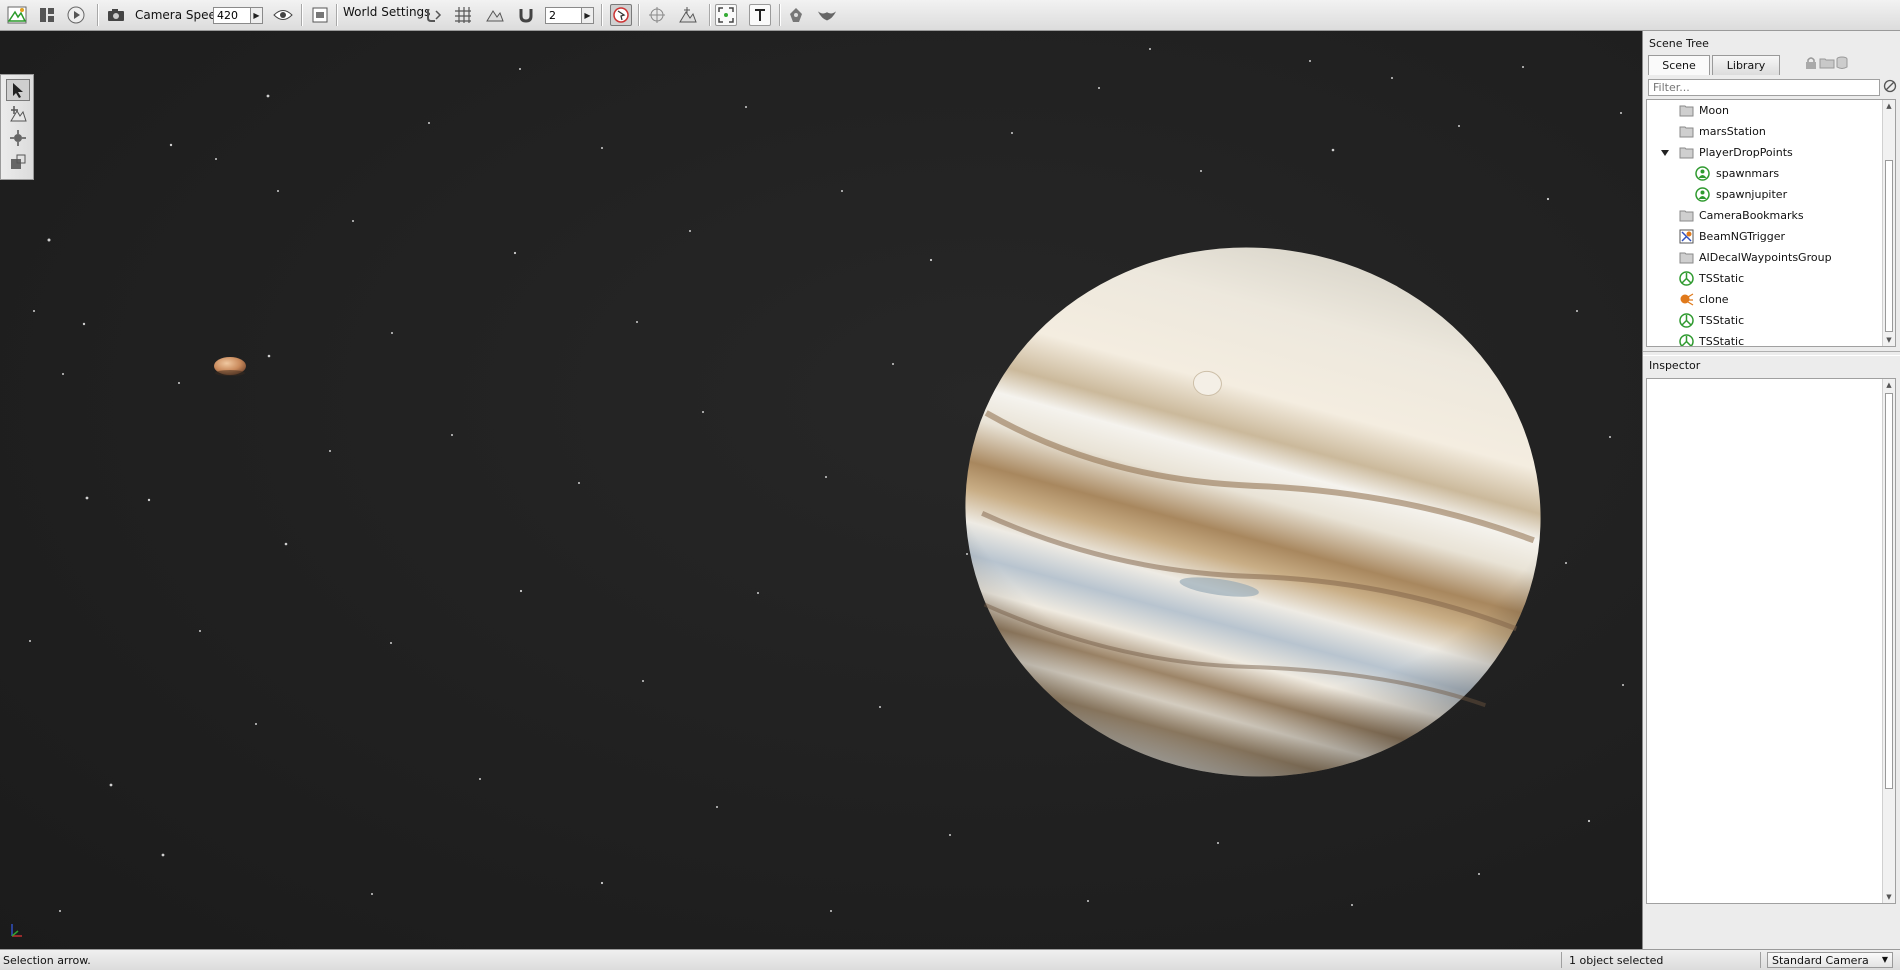 This screenshot has width=1900, height=970. What do you see at coordinates (526, 15) in the screenshot?
I see `magnet-snap-icon` at bounding box center [526, 15].